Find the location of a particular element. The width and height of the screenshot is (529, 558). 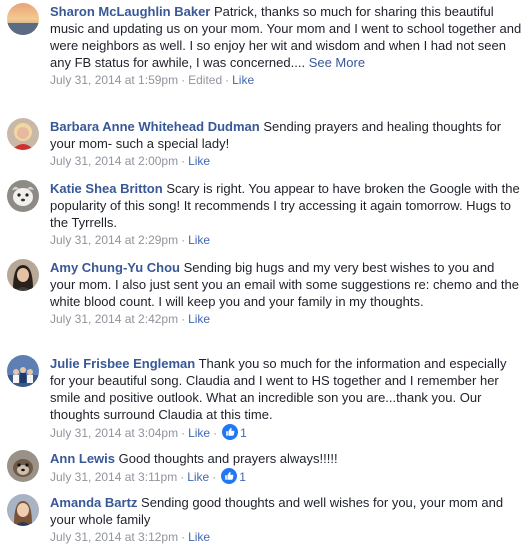

comment-meta: July 31, 2014 at 3:11pm · Like · 1 is located at coordinates (286, 478).